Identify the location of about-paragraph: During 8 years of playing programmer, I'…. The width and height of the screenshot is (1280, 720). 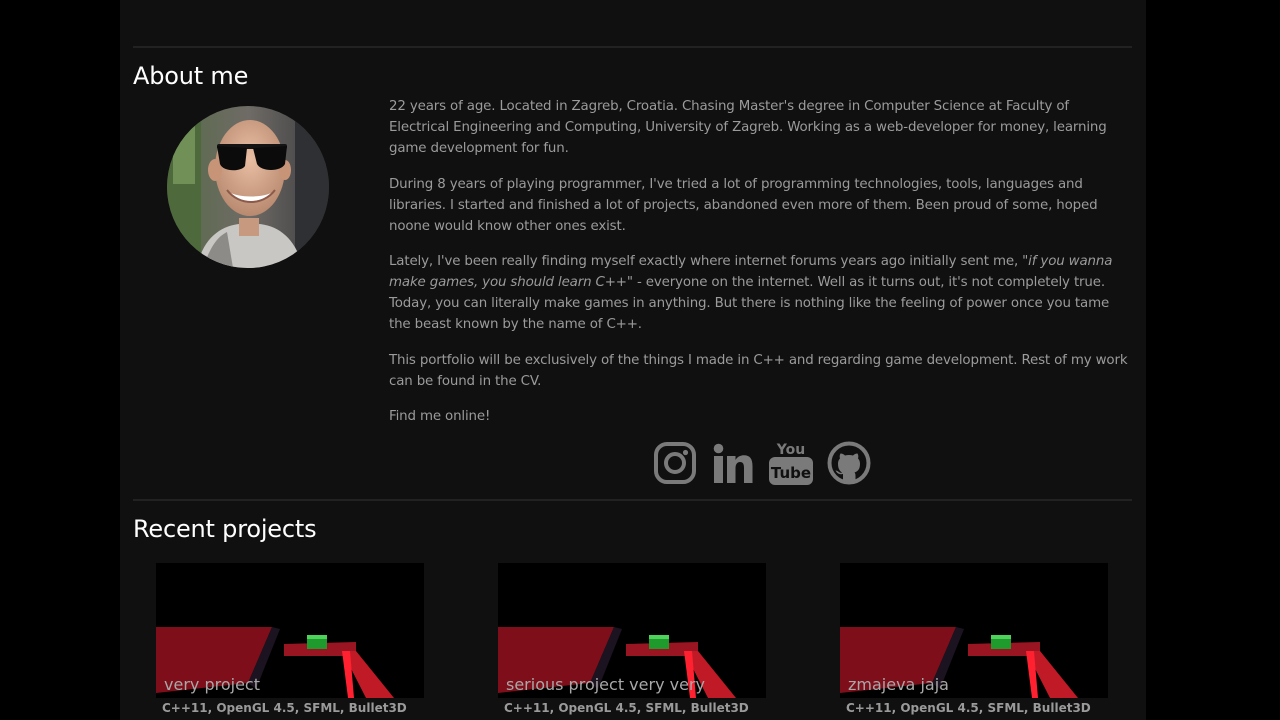
(743, 205).